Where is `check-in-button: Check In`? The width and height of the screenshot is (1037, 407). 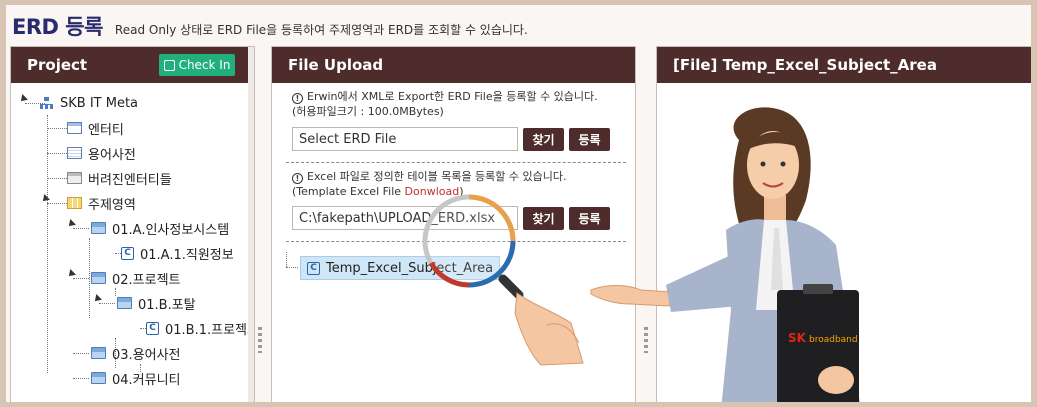
check-in-button: Check In is located at coordinates (197, 65).